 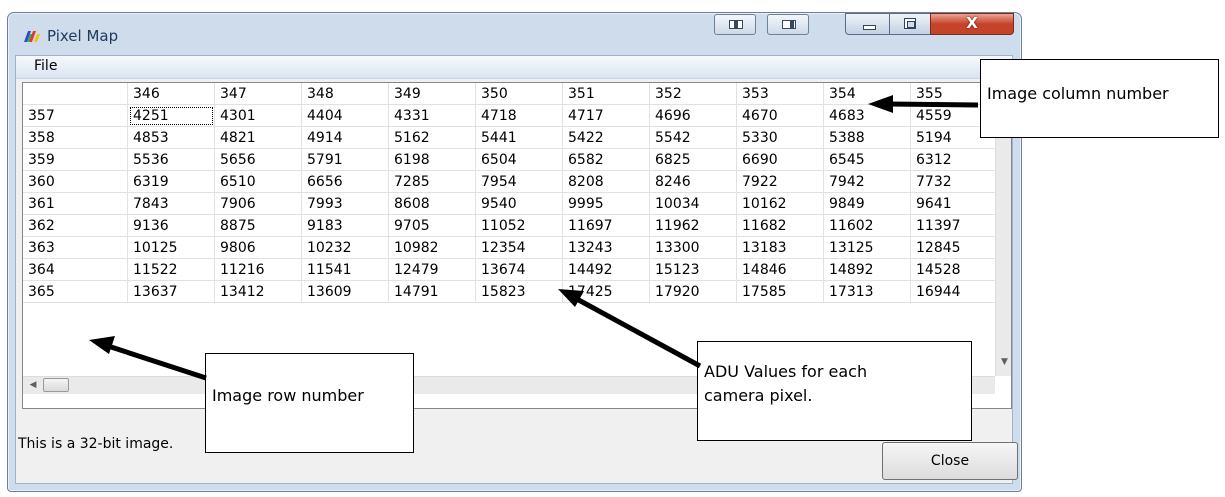 I want to click on grid-cell: 8608, so click(x=432, y=204).